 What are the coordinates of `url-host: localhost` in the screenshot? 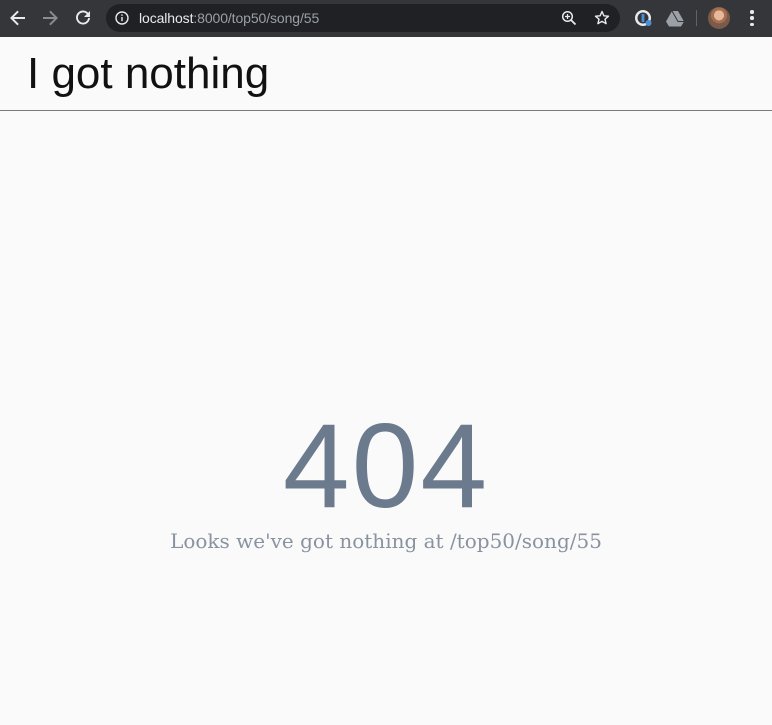 It's located at (166, 18).